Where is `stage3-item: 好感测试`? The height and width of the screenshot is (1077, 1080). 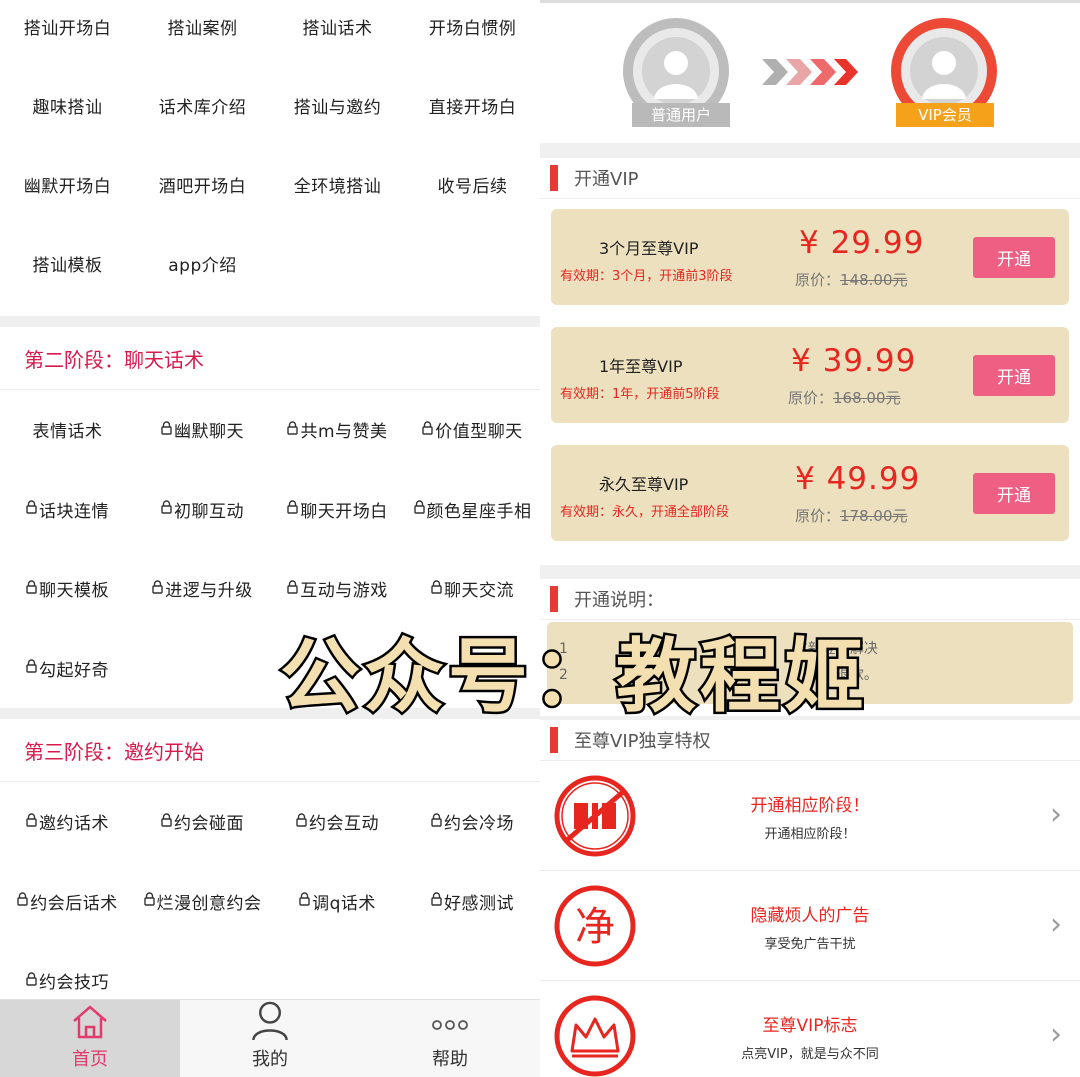
stage3-item: 好感测试 is located at coordinates (472, 902).